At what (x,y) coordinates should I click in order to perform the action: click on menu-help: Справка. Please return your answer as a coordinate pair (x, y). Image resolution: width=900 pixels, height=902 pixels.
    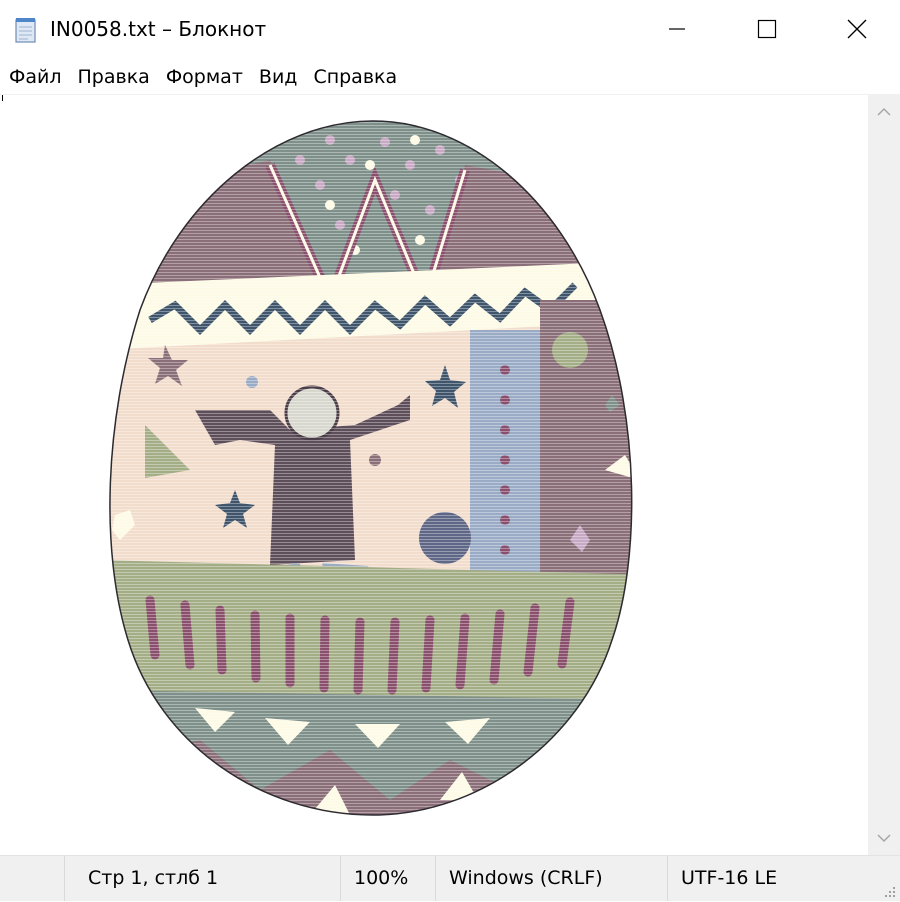
    Looking at the image, I should click on (355, 77).